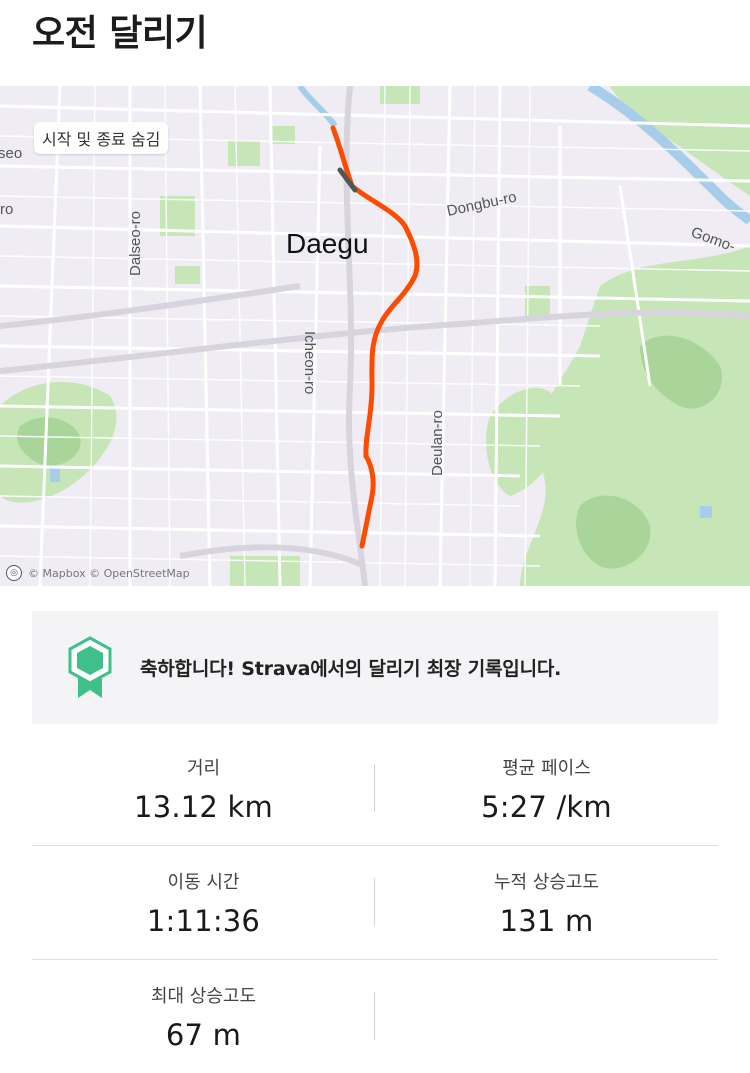  Describe the element at coordinates (109, 573) in the screenshot. I see `attribution-text: © Mapbox © OpenStreetMap` at that location.